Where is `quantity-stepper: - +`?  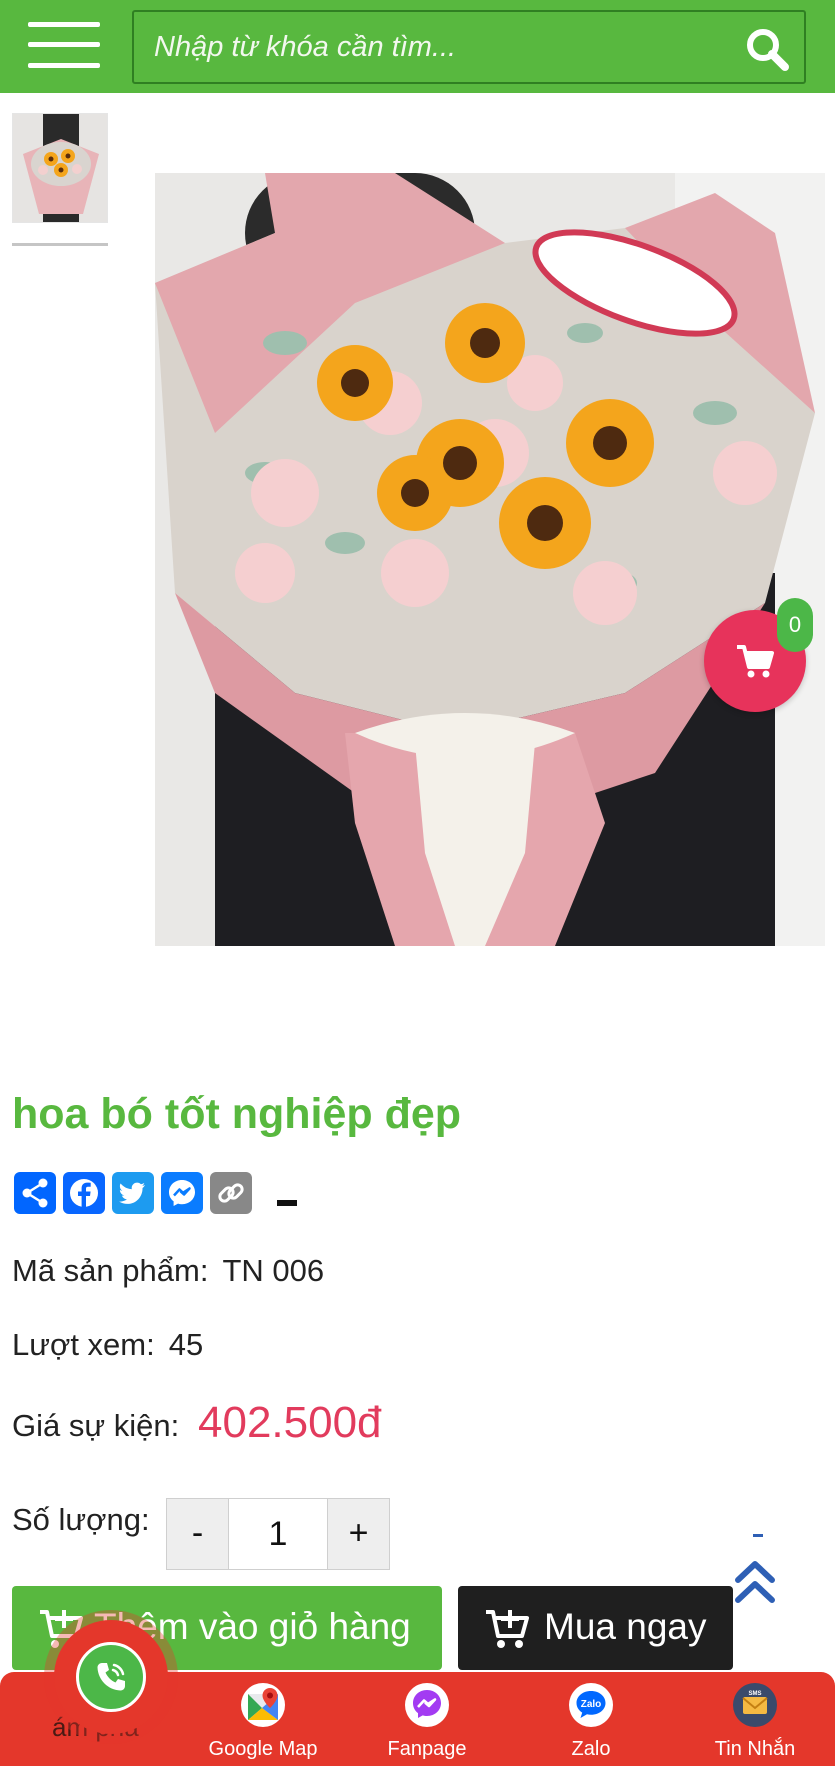 quantity-stepper: - + is located at coordinates (278, 1534).